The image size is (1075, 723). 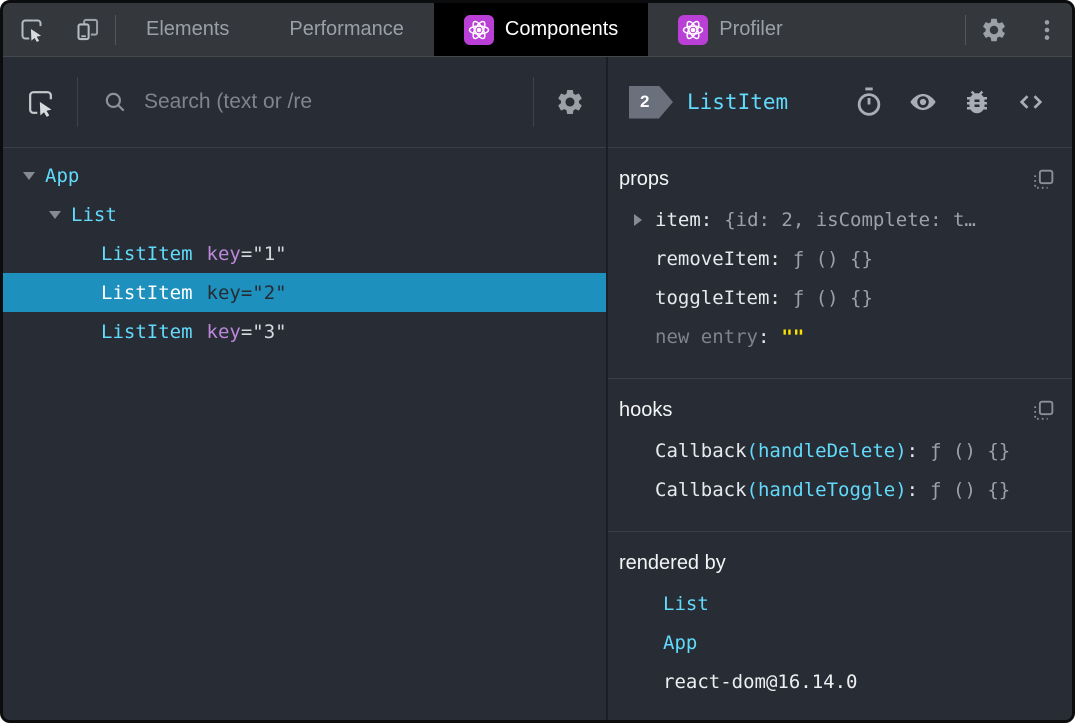 I want to click on device-toolbar-icon, so click(x=87, y=29).